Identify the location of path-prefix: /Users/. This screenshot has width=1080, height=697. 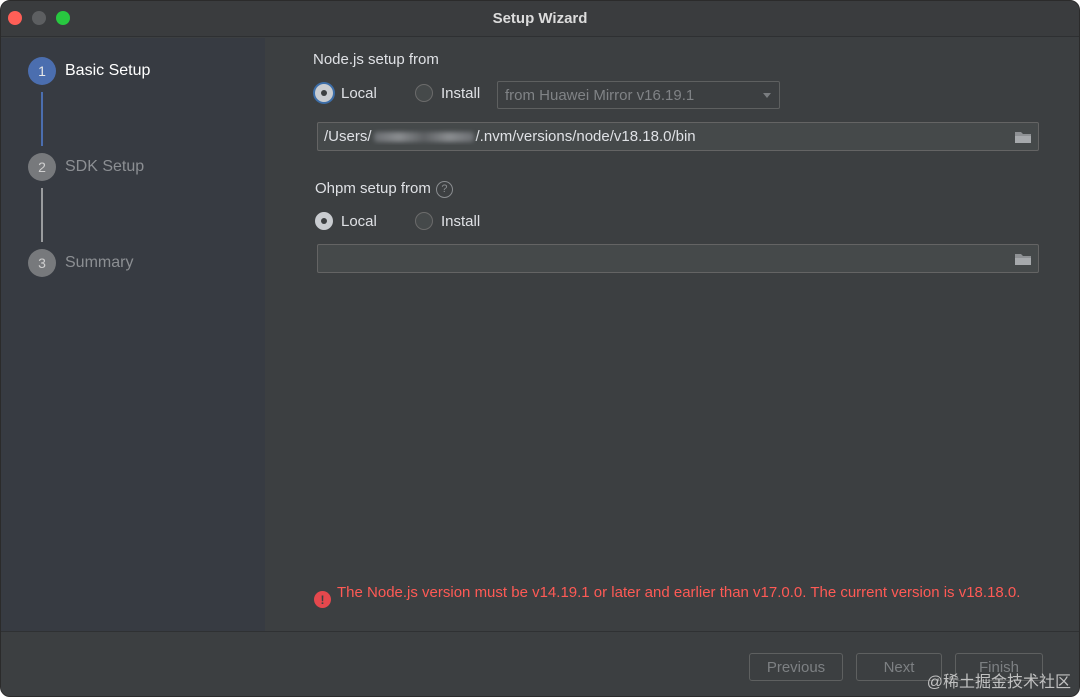
(348, 136).